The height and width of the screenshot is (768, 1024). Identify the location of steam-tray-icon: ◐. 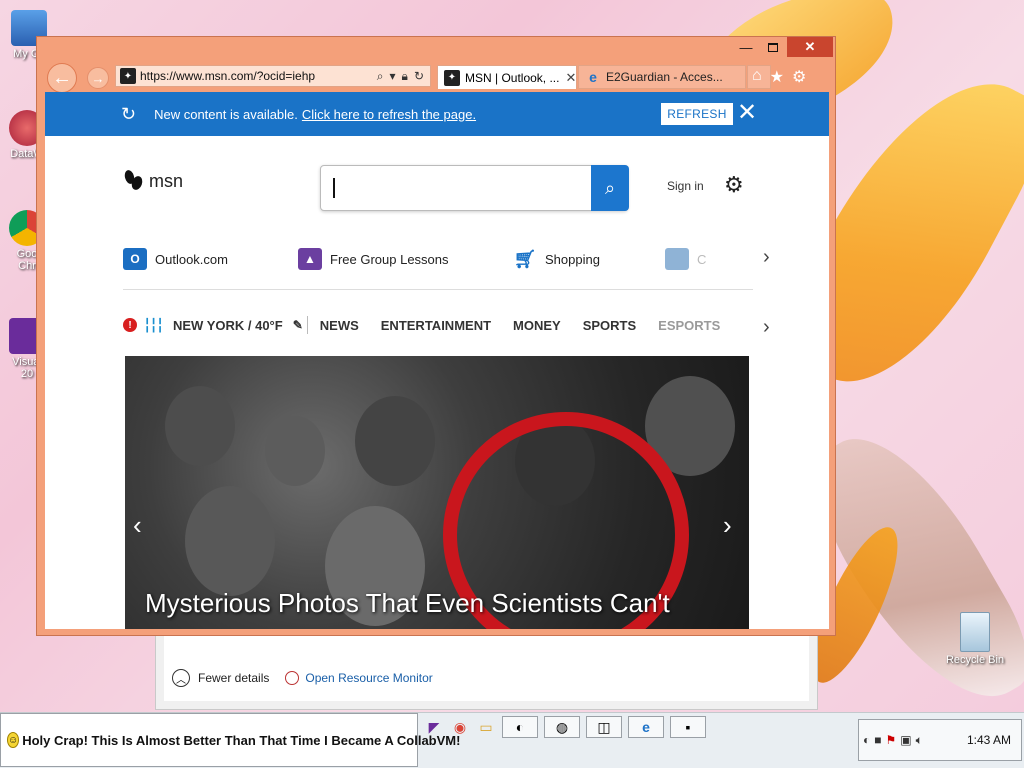
(866, 740).